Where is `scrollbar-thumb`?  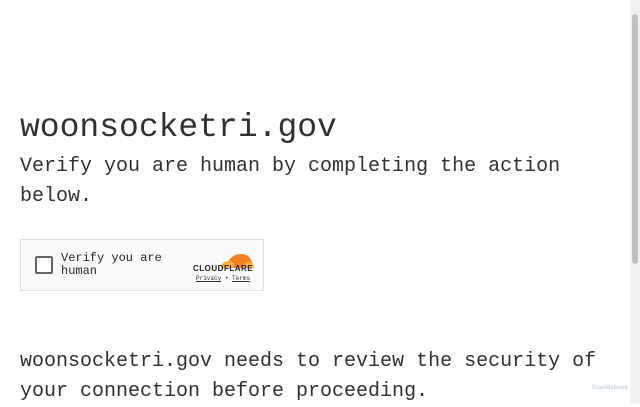
scrollbar-thumb is located at coordinates (635, 139).